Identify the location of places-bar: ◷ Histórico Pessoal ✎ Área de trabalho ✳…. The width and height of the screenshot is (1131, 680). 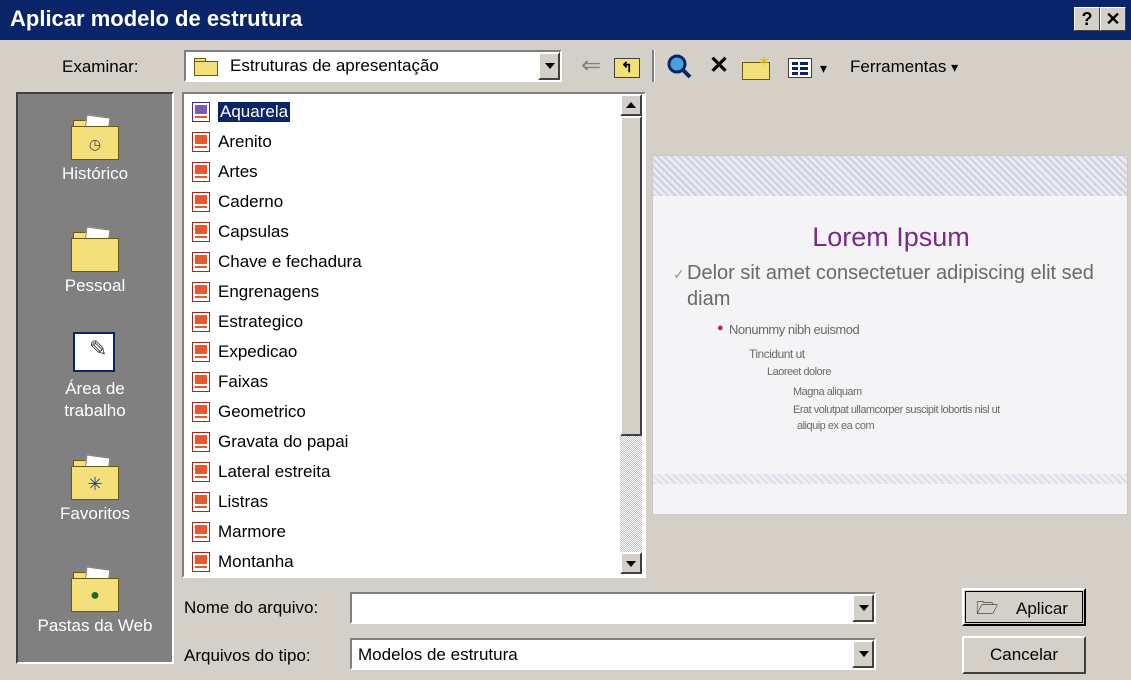
(95, 378).